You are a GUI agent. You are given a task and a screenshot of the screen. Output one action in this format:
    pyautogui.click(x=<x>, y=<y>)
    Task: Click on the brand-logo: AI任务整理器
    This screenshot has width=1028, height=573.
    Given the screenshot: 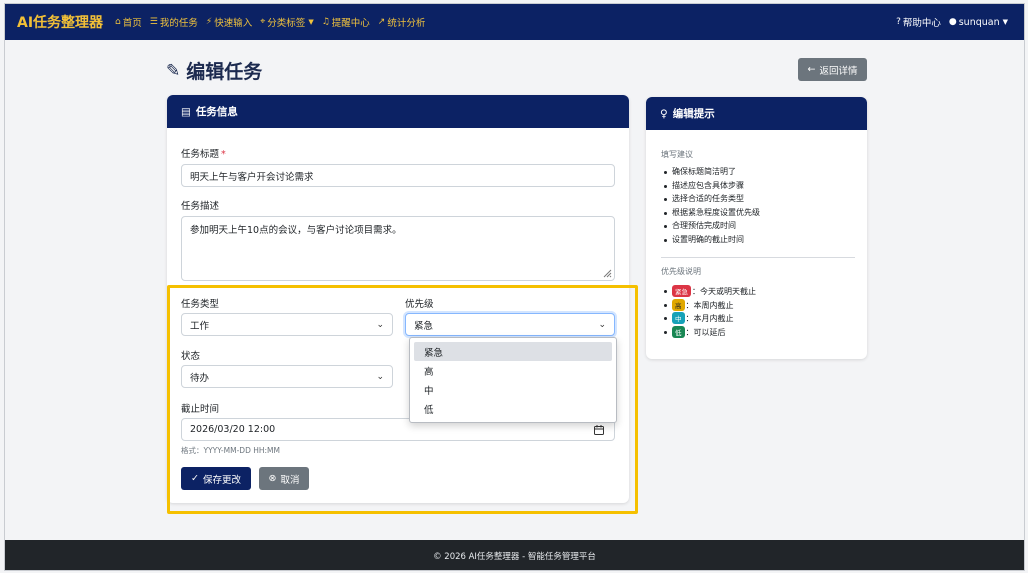 What is the action you would take?
    pyautogui.click(x=60, y=22)
    